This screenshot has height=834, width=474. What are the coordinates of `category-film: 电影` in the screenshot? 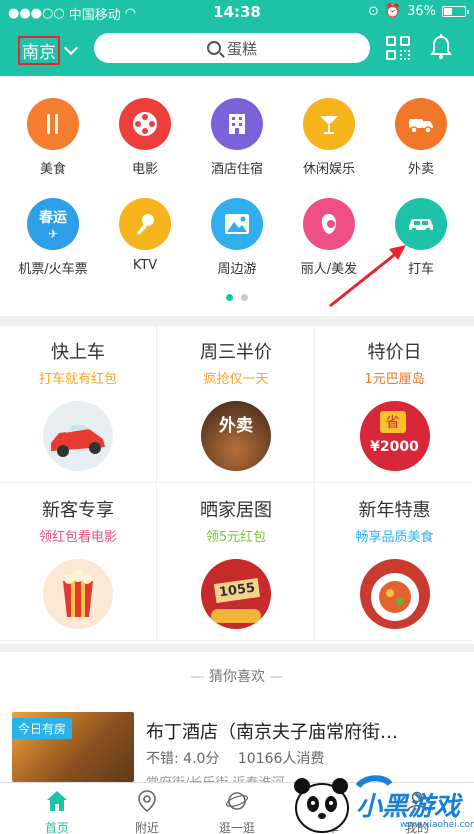 It's located at (145, 137).